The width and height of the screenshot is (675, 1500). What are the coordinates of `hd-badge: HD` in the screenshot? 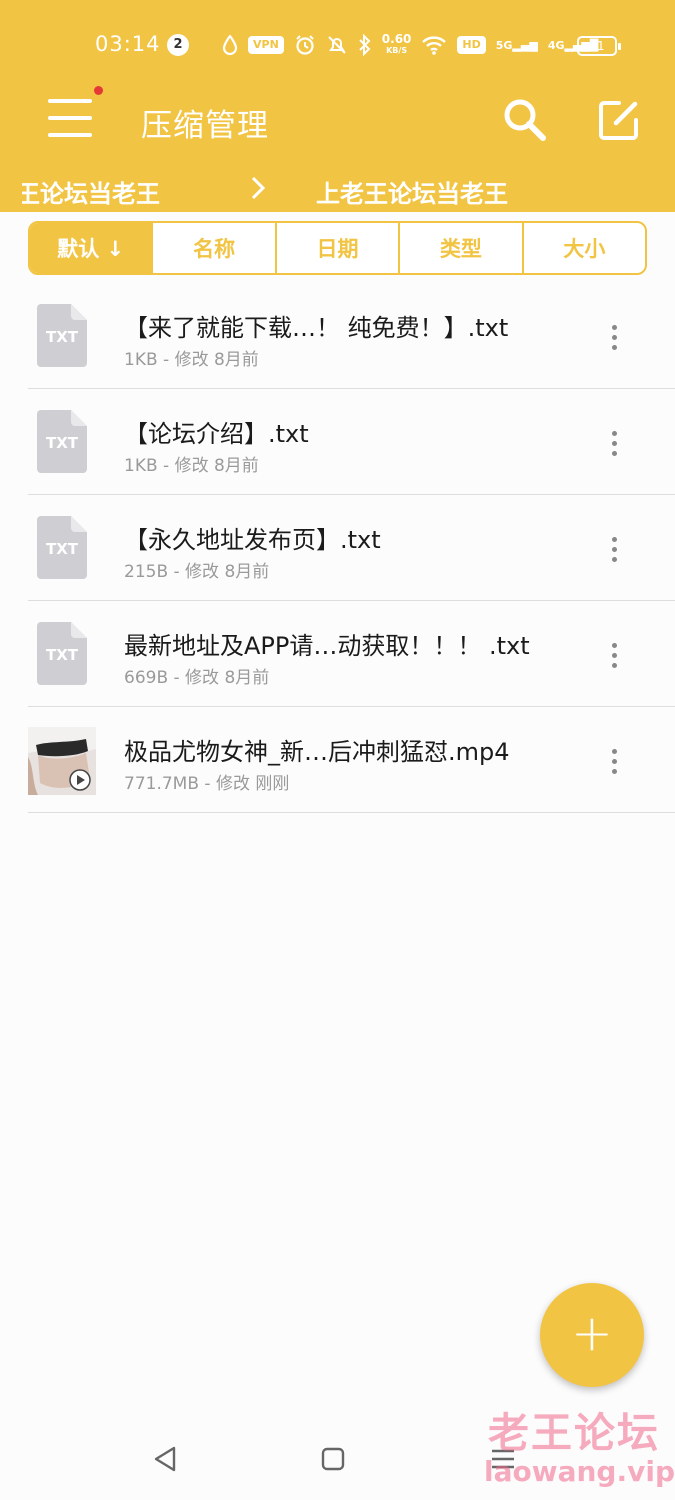 It's located at (471, 45).